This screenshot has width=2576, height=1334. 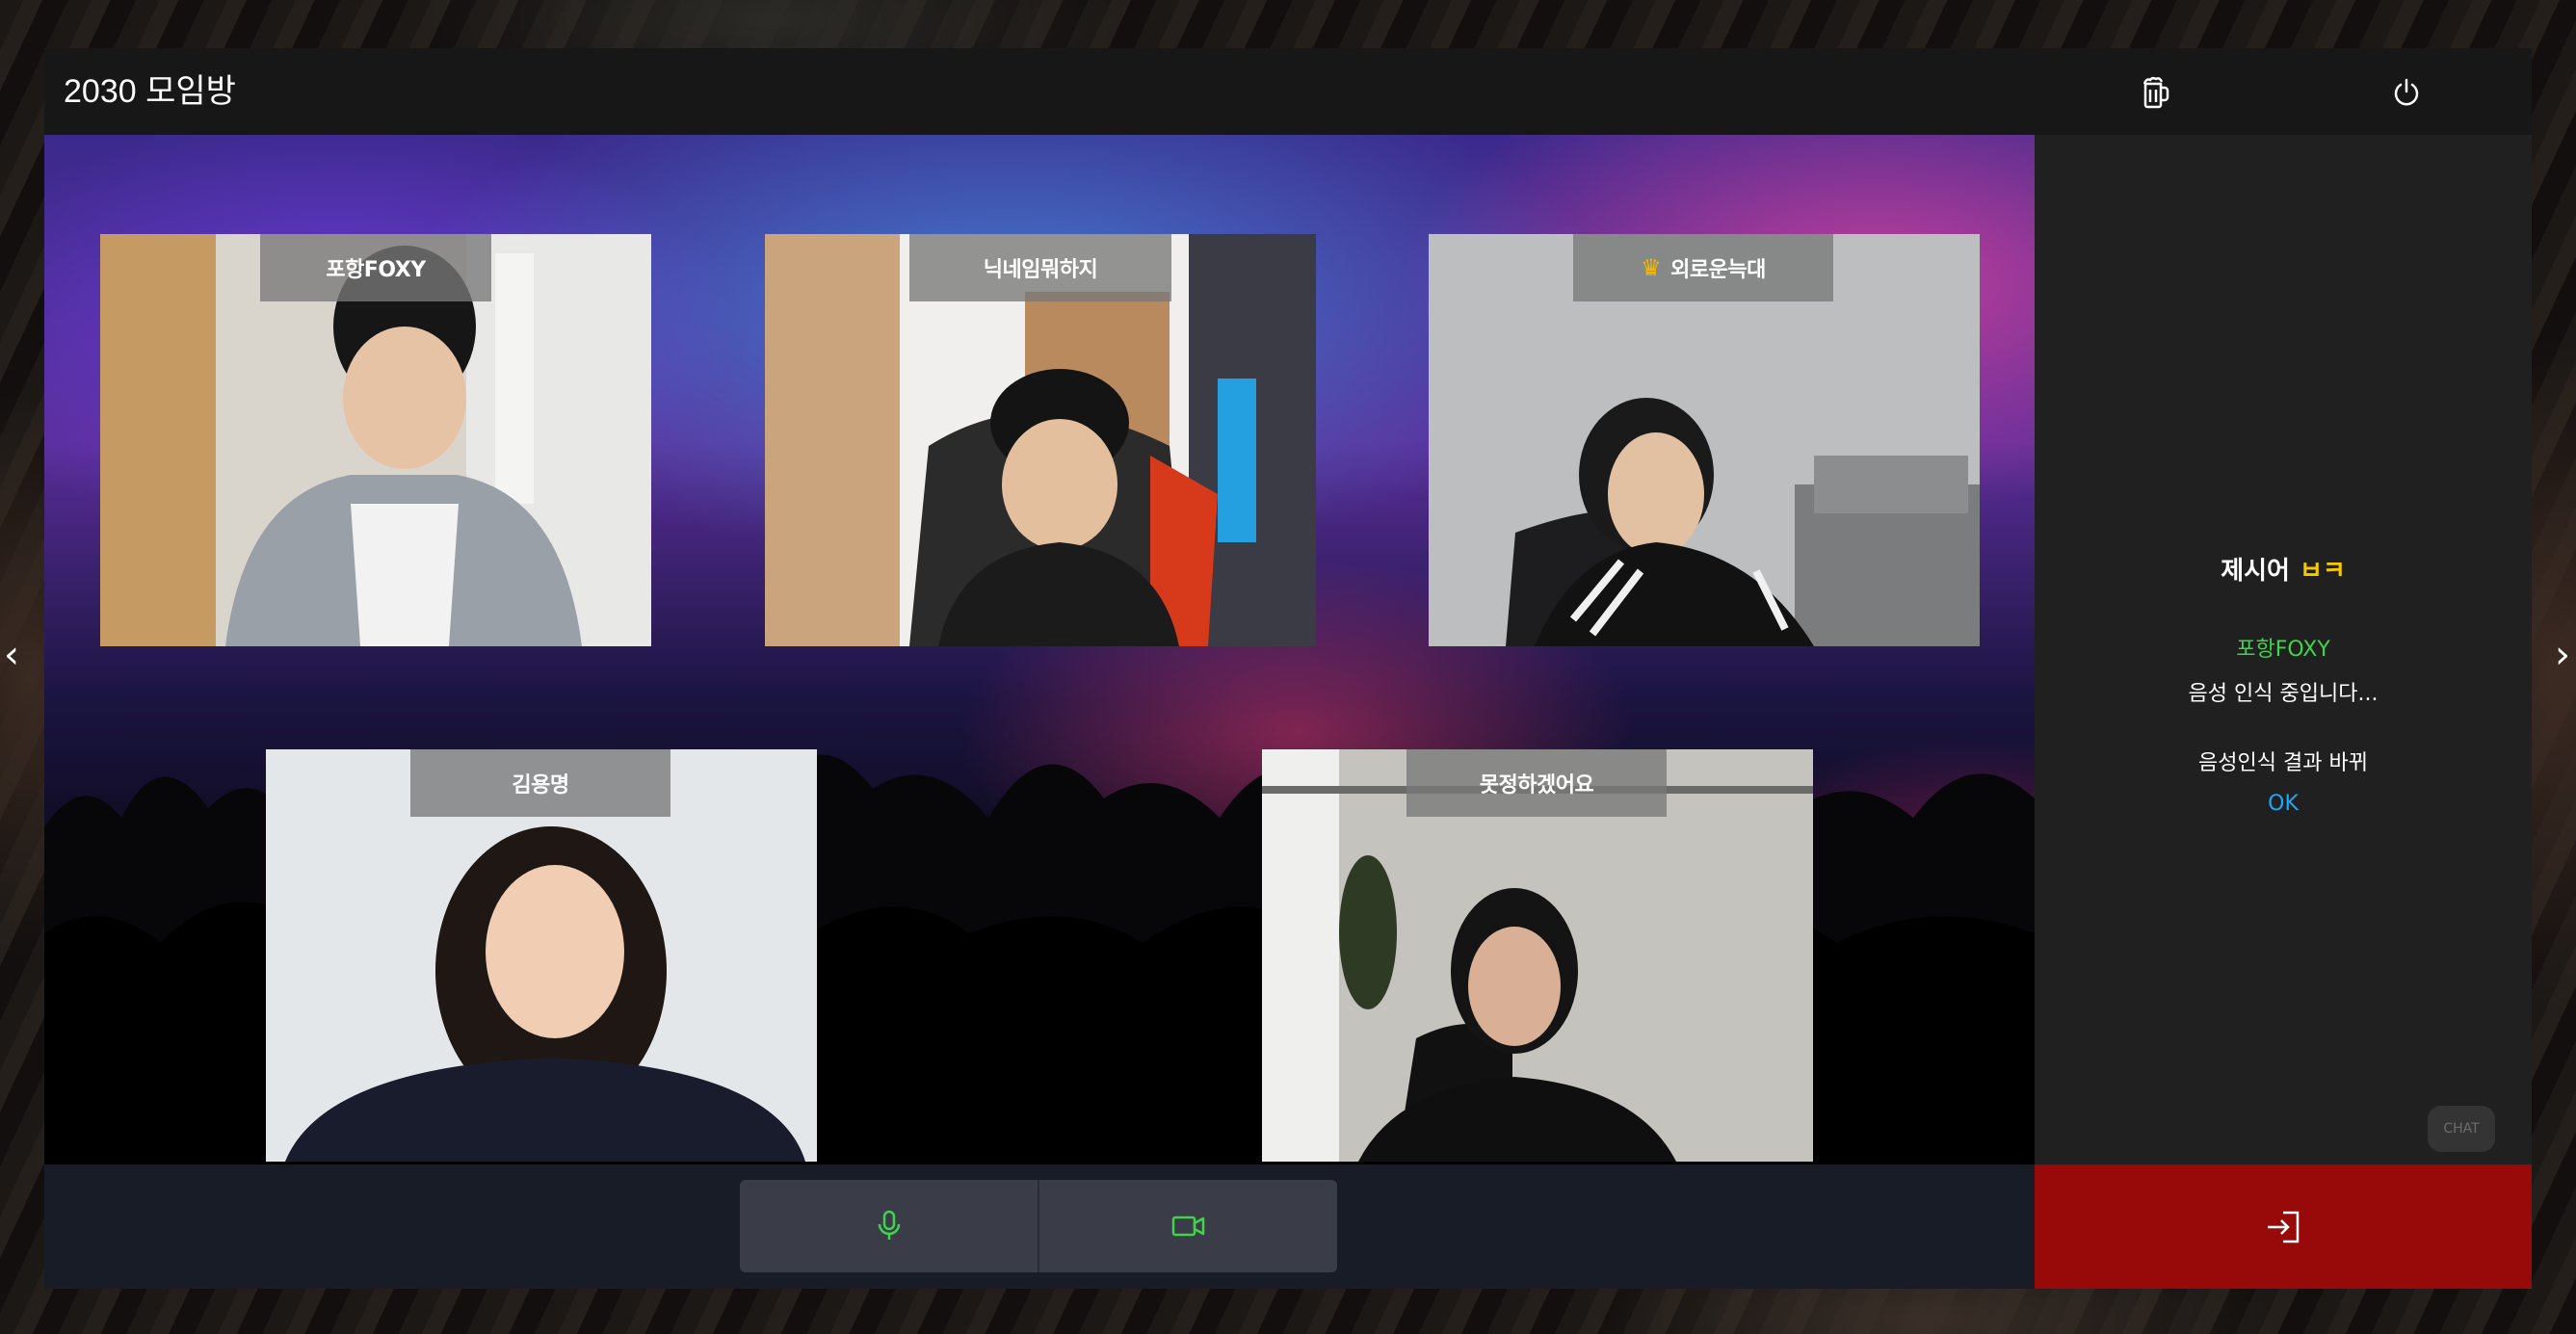 I want to click on recognition-result-label: 음성인식 결과 바뀌, so click(x=2283, y=763).